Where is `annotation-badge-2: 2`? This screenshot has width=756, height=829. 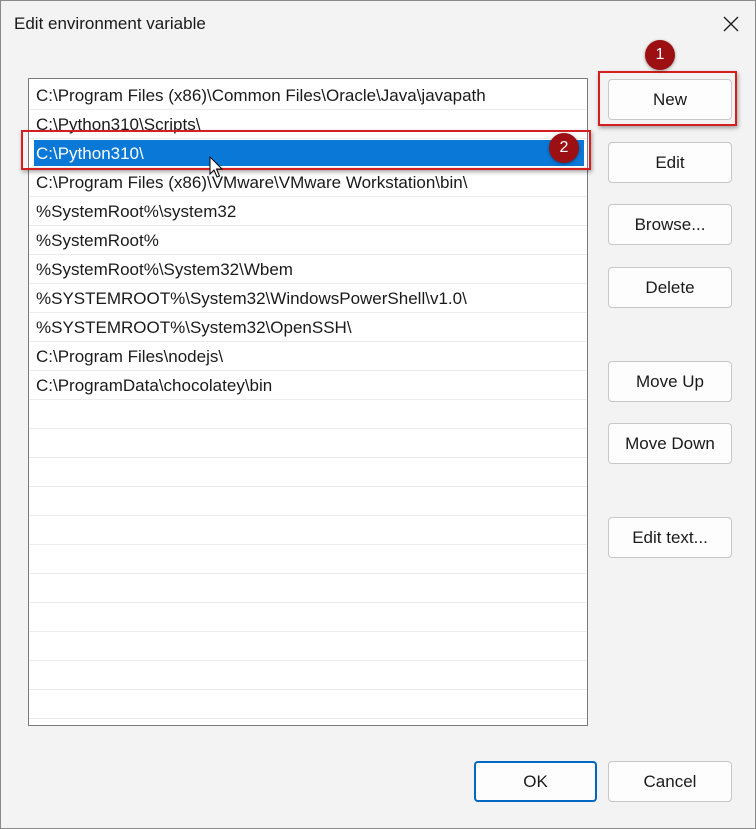 annotation-badge-2: 2 is located at coordinates (564, 148).